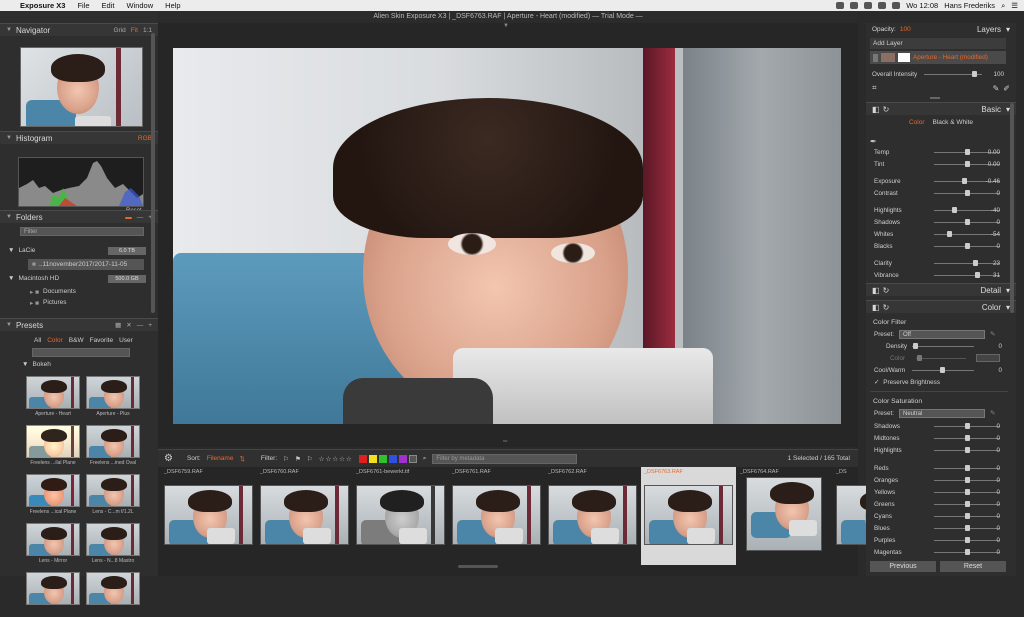 This screenshot has height=617, width=1024. I want to click on preset-item: Freelens ...ical Plane, so click(53, 496).